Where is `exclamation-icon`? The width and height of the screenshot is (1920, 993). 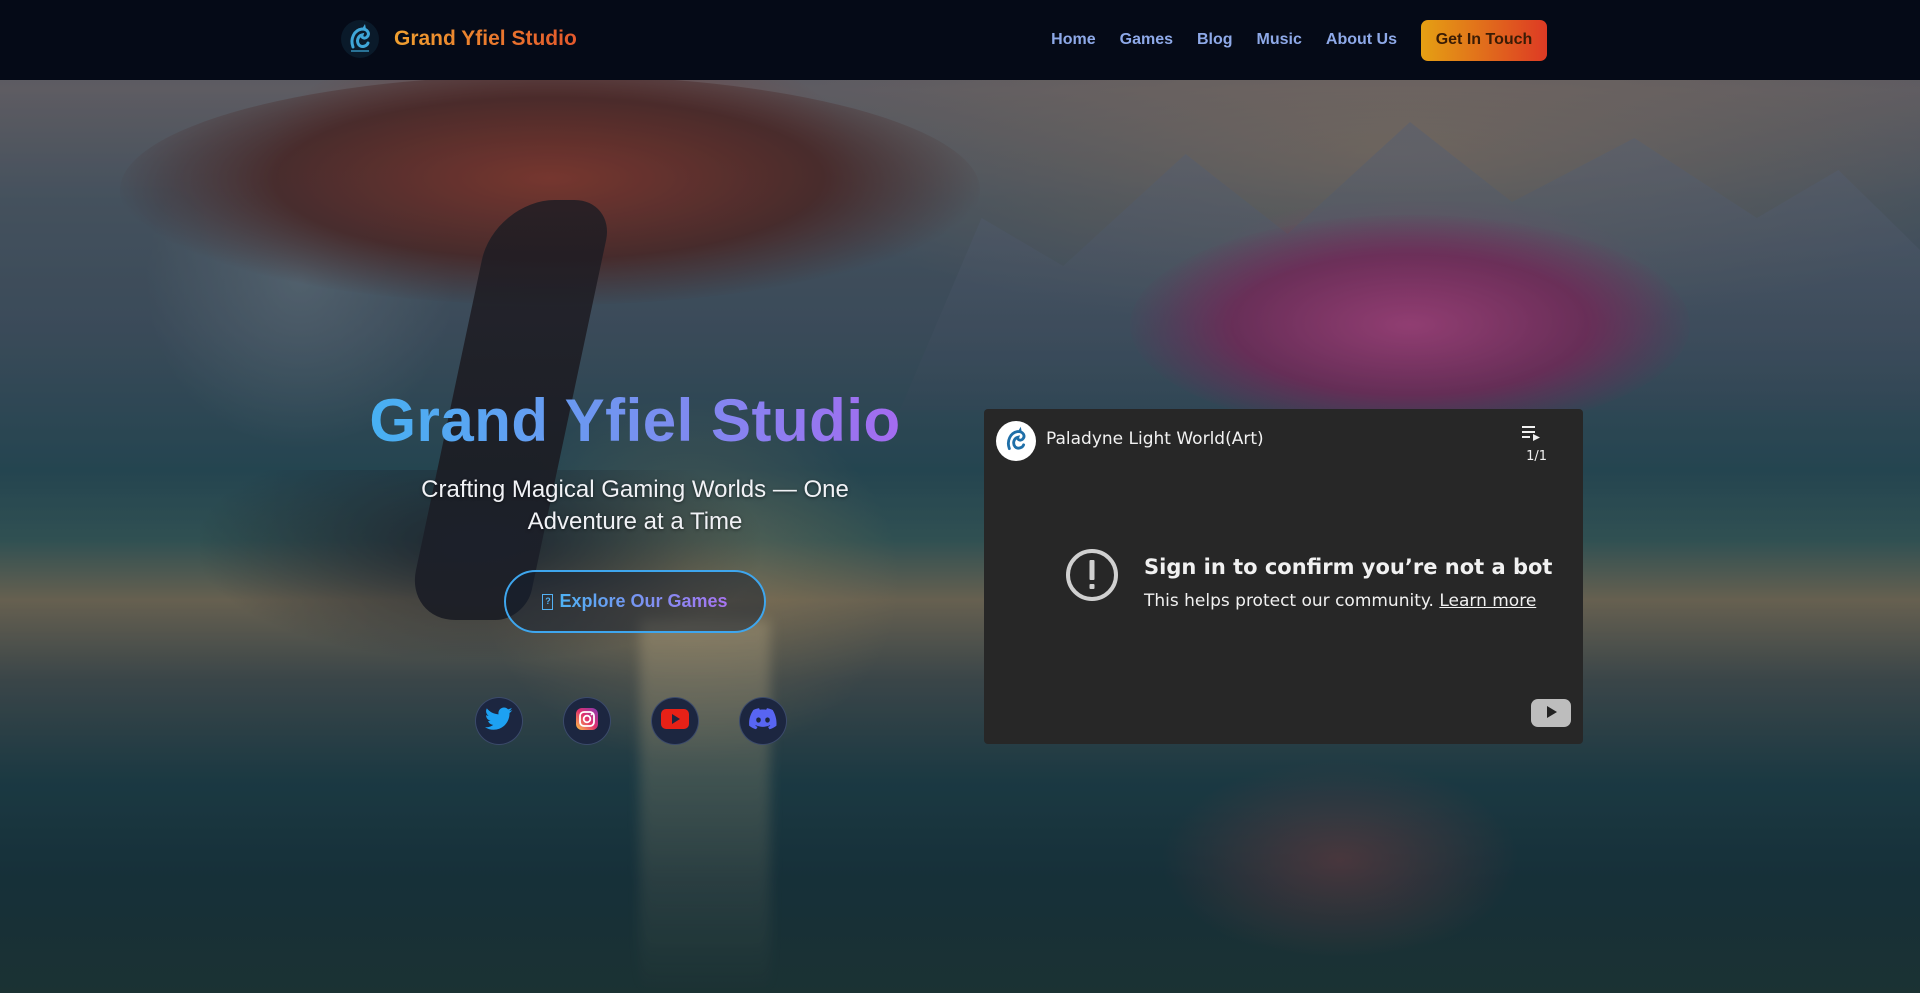 exclamation-icon is located at coordinates (1092, 575).